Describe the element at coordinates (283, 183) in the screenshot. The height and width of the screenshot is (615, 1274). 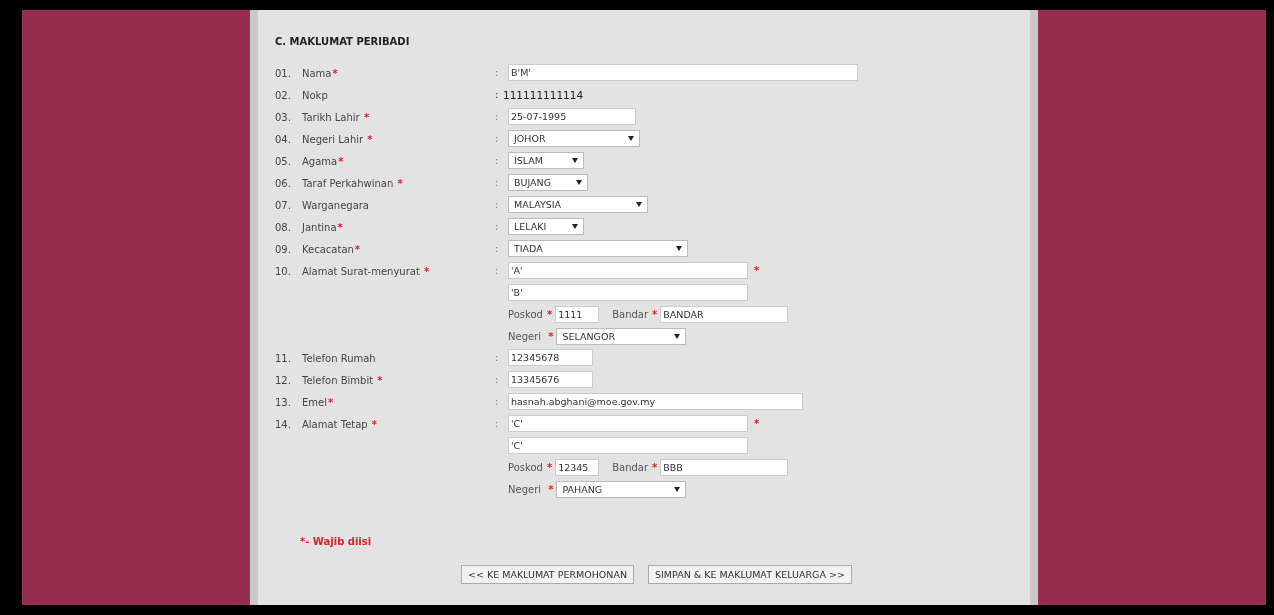
I see `field-number: 06.` at that location.